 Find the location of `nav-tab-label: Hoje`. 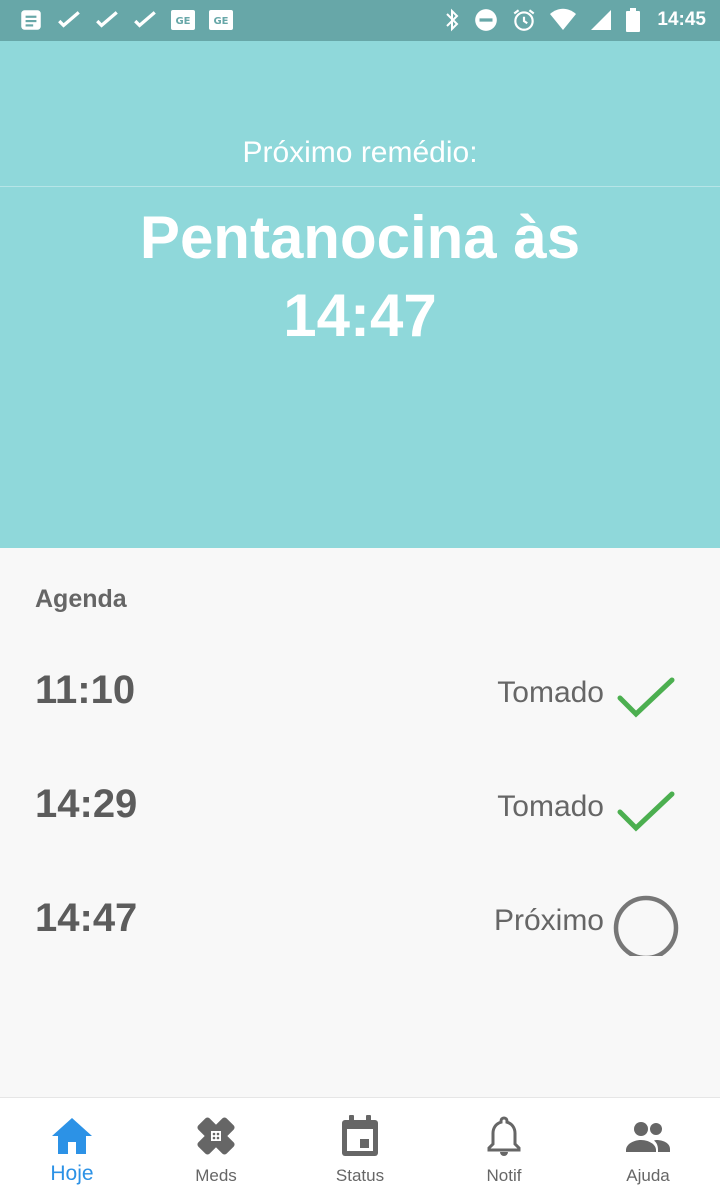

nav-tab-label: Hoje is located at coordinates (72, 1173).